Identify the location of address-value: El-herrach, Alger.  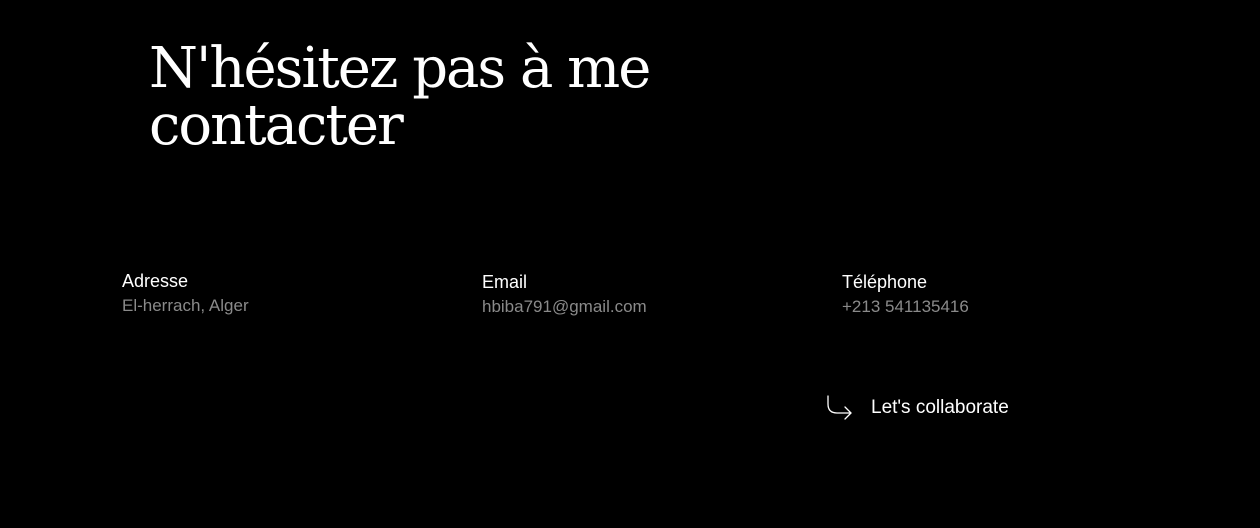
(185, 305).